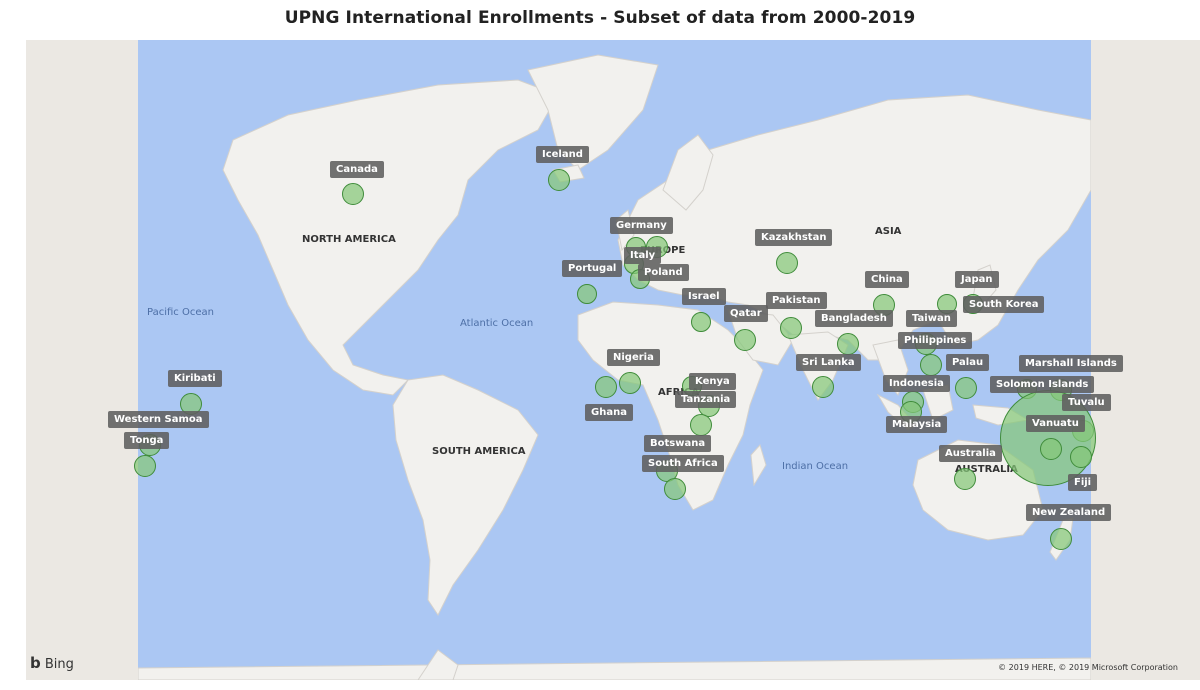 The image size is (1200, 690). What do you see at coordinates (794, 237) in the screenshot?
I see `tag-kazakhstan: Kazakhstan` at bounding box center [794, 237].